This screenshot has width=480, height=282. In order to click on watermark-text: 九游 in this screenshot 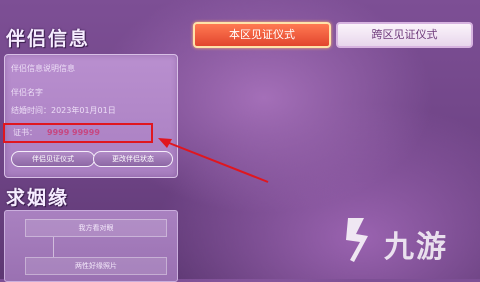, I will do `click(416, 247)`.